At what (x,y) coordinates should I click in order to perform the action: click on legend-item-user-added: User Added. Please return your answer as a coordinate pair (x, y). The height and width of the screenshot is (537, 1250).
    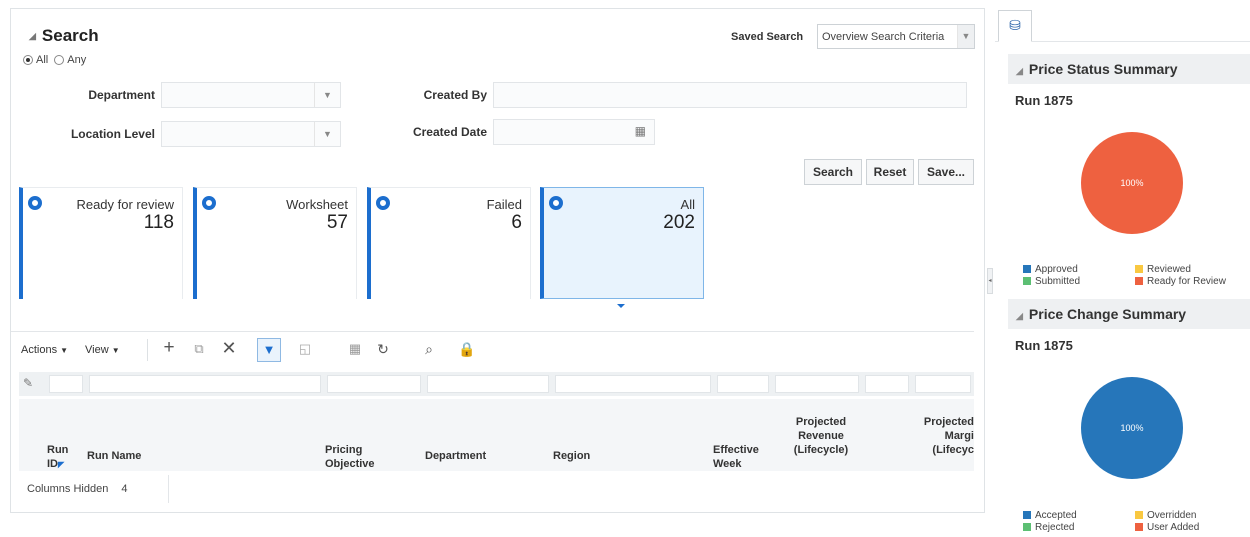
    Looking at the image, I should click on (1190, 527).